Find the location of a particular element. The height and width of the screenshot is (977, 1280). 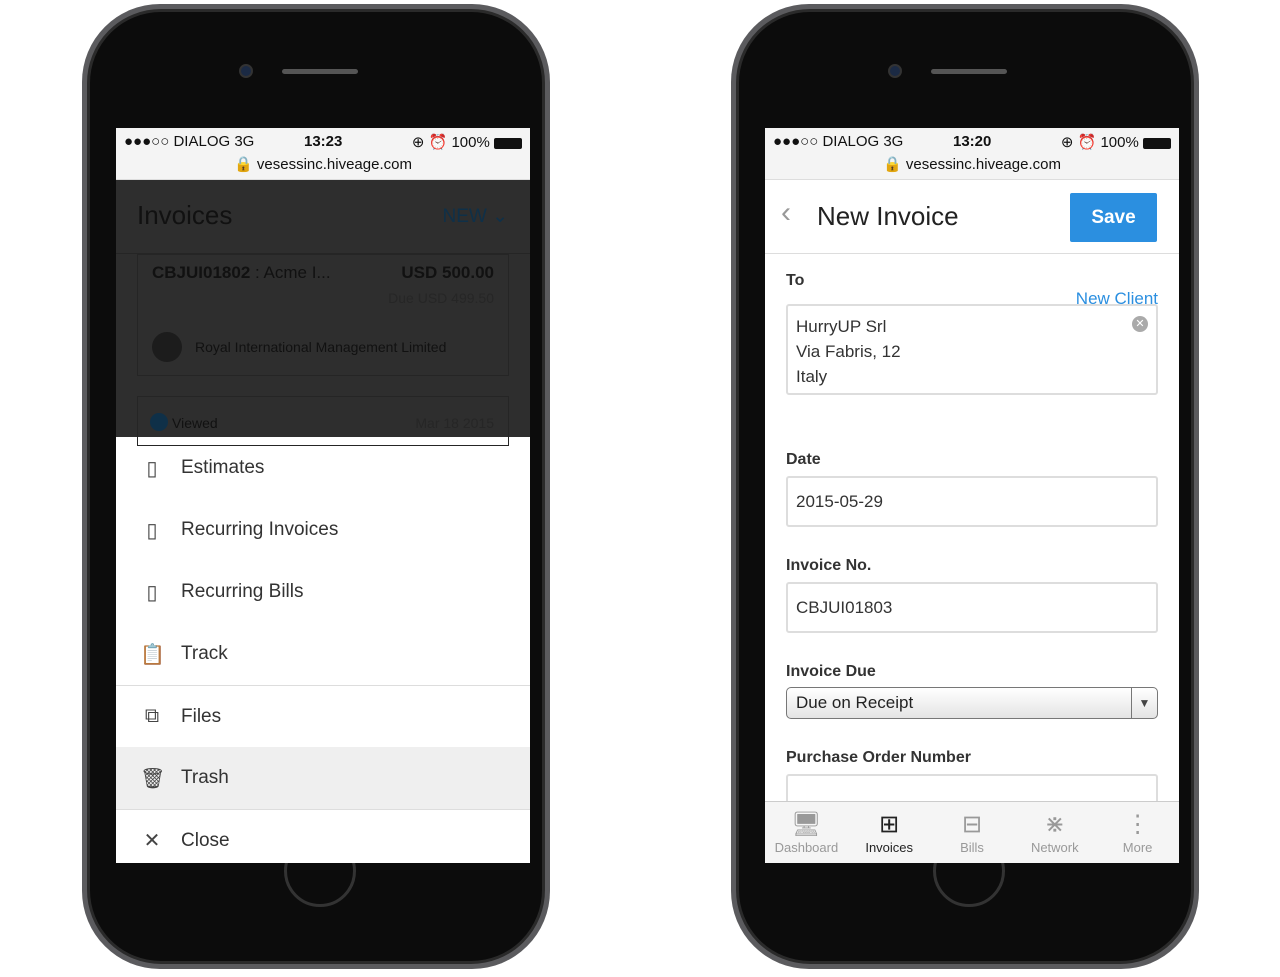

tab-bills: ⊟ Bills is located at coordinates (972, 832).